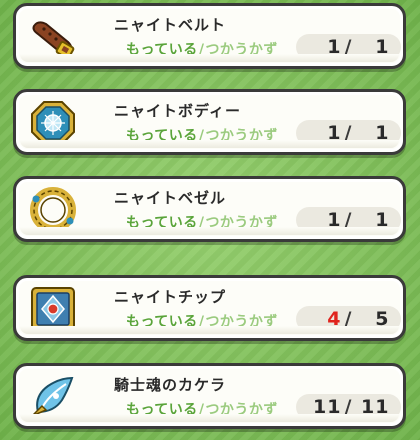  I want to click on item-card-knight-bezel: ニャイトベゼル もっている/つかうかず 1 / 1, so click(209, 209).